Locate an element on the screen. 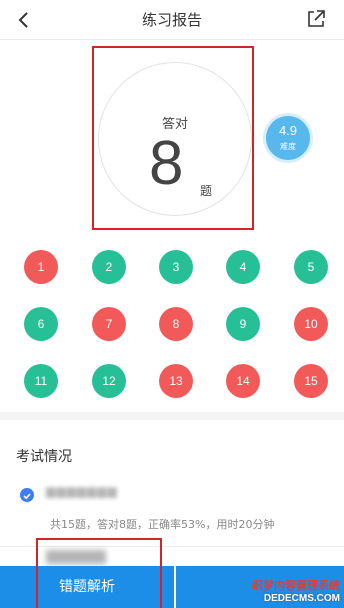 The image size is (344, 608). watermark: 织梦内容管理系统 DEDECMS.COM is located at coordinates (284, 590).